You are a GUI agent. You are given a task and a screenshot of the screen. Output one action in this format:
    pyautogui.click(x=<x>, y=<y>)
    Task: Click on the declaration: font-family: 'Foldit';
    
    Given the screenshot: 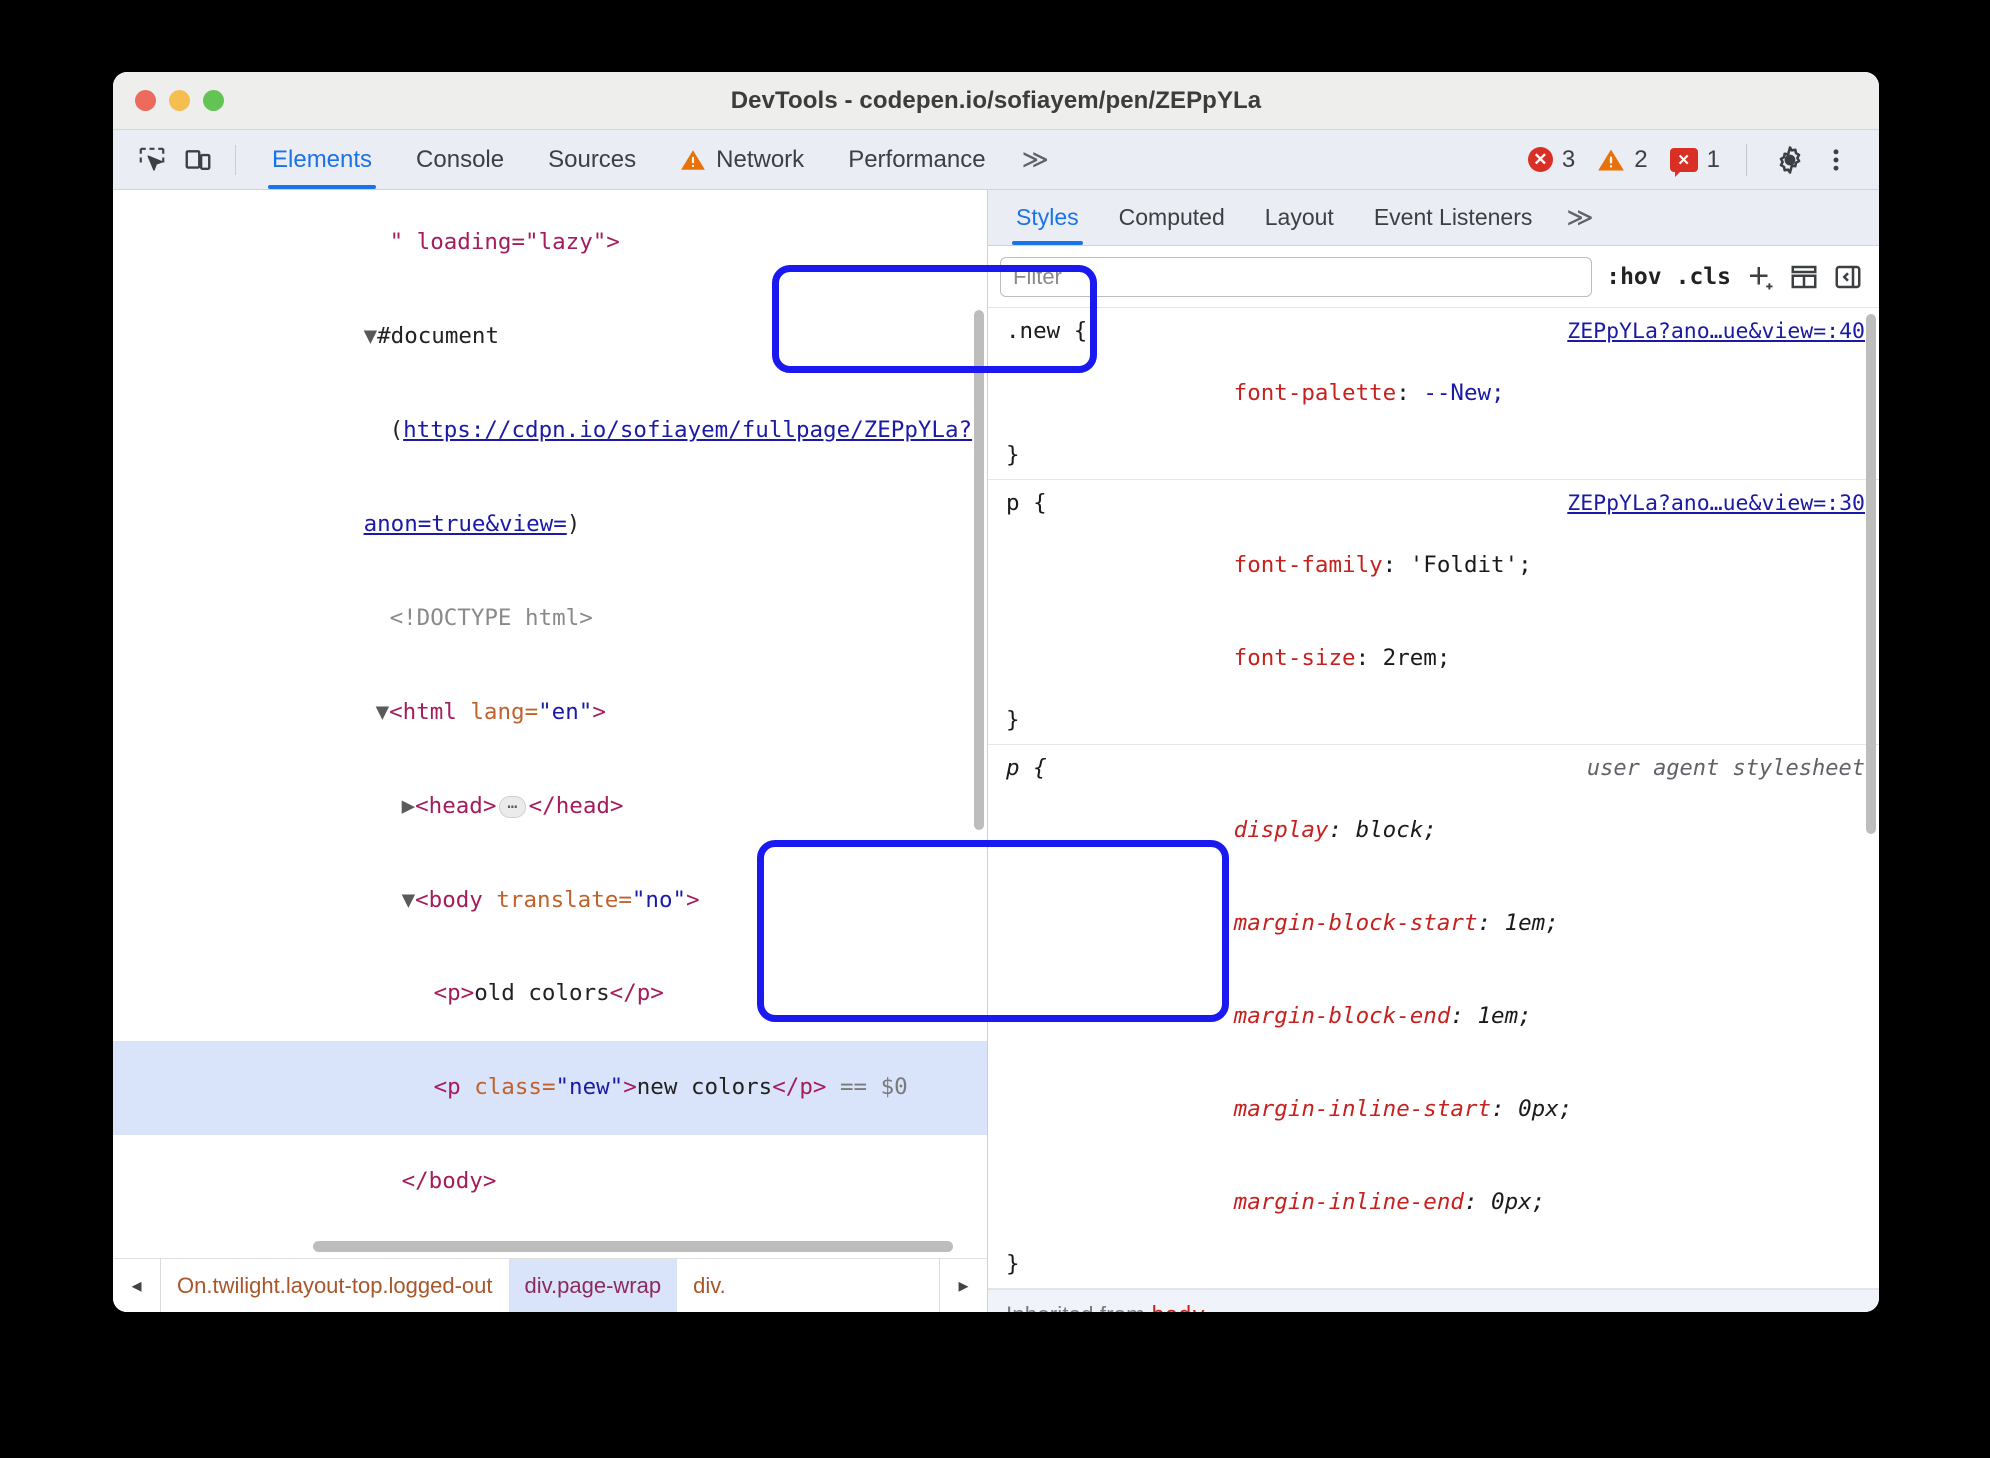 What is the action you would take?
    pyautogui.click(x=1435, y=565)
    